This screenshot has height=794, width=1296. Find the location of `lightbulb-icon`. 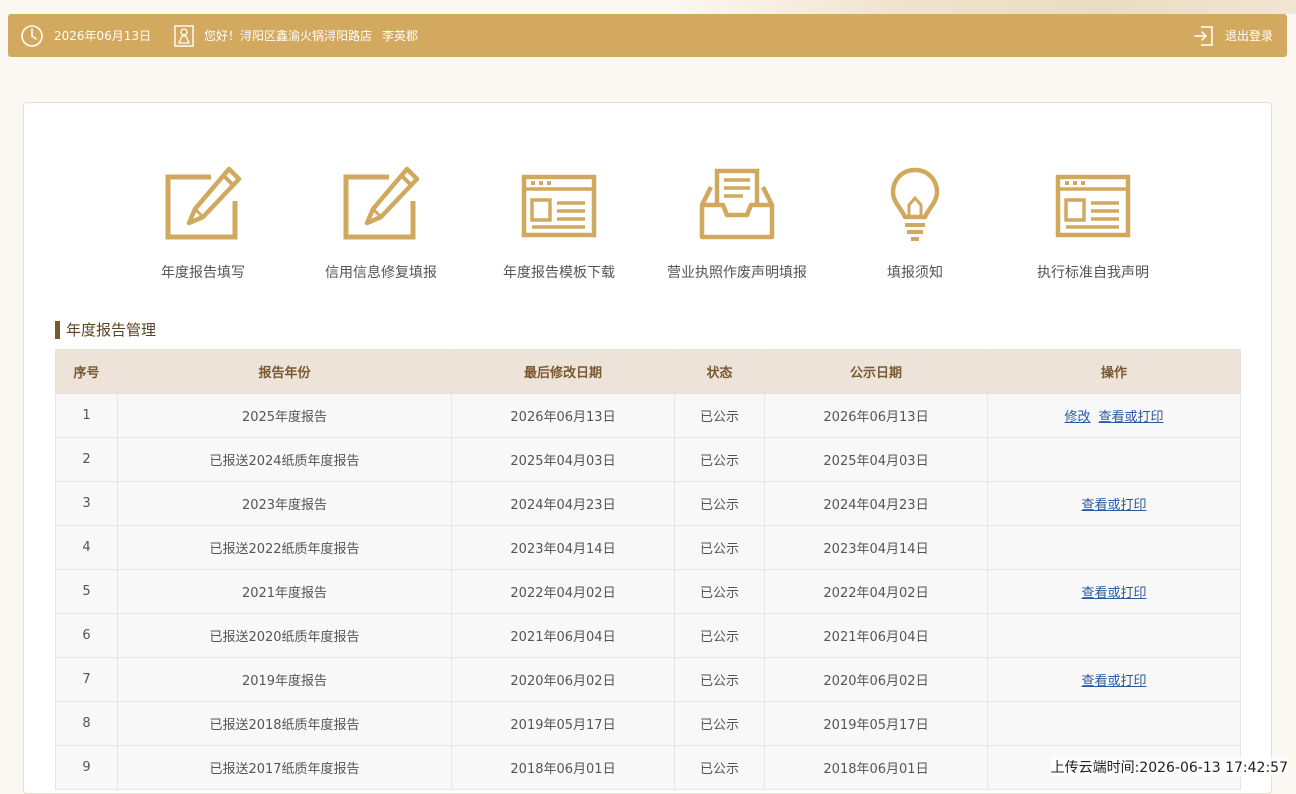

lightbulb-icon is located at coordinates (915, 205).